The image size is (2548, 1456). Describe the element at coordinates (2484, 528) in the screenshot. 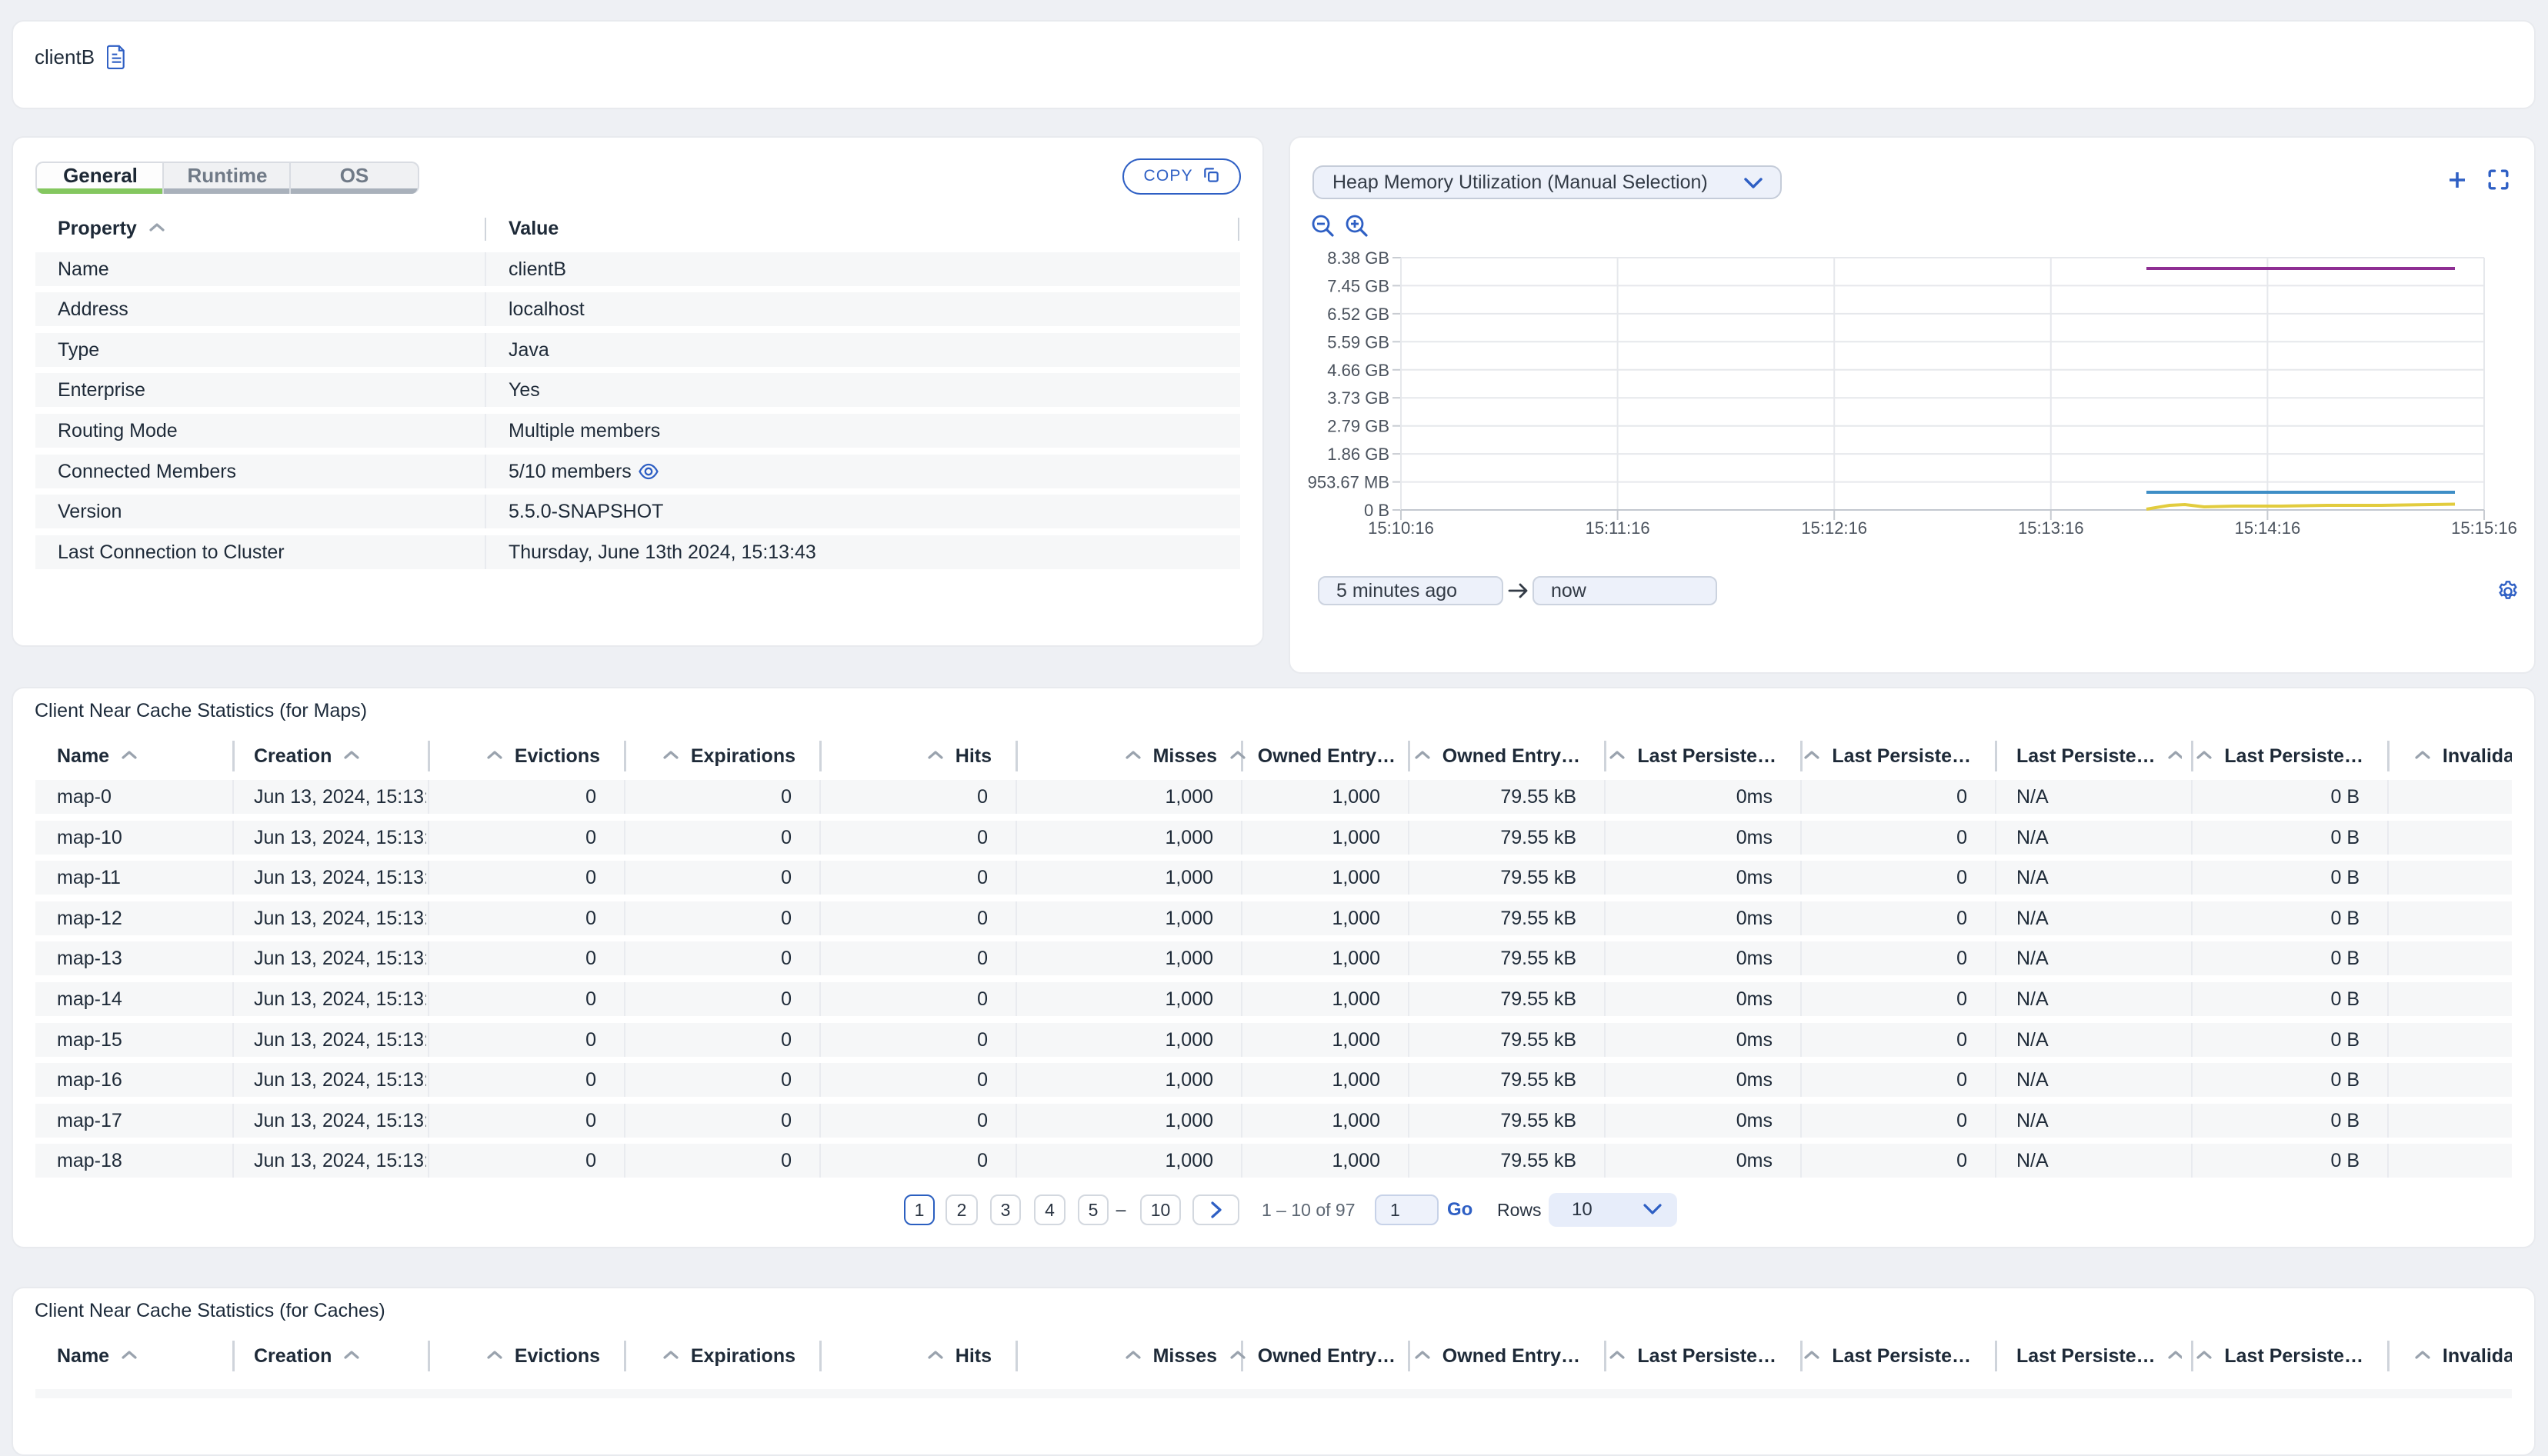

I see `svg-text: 15:15:16` at that location.